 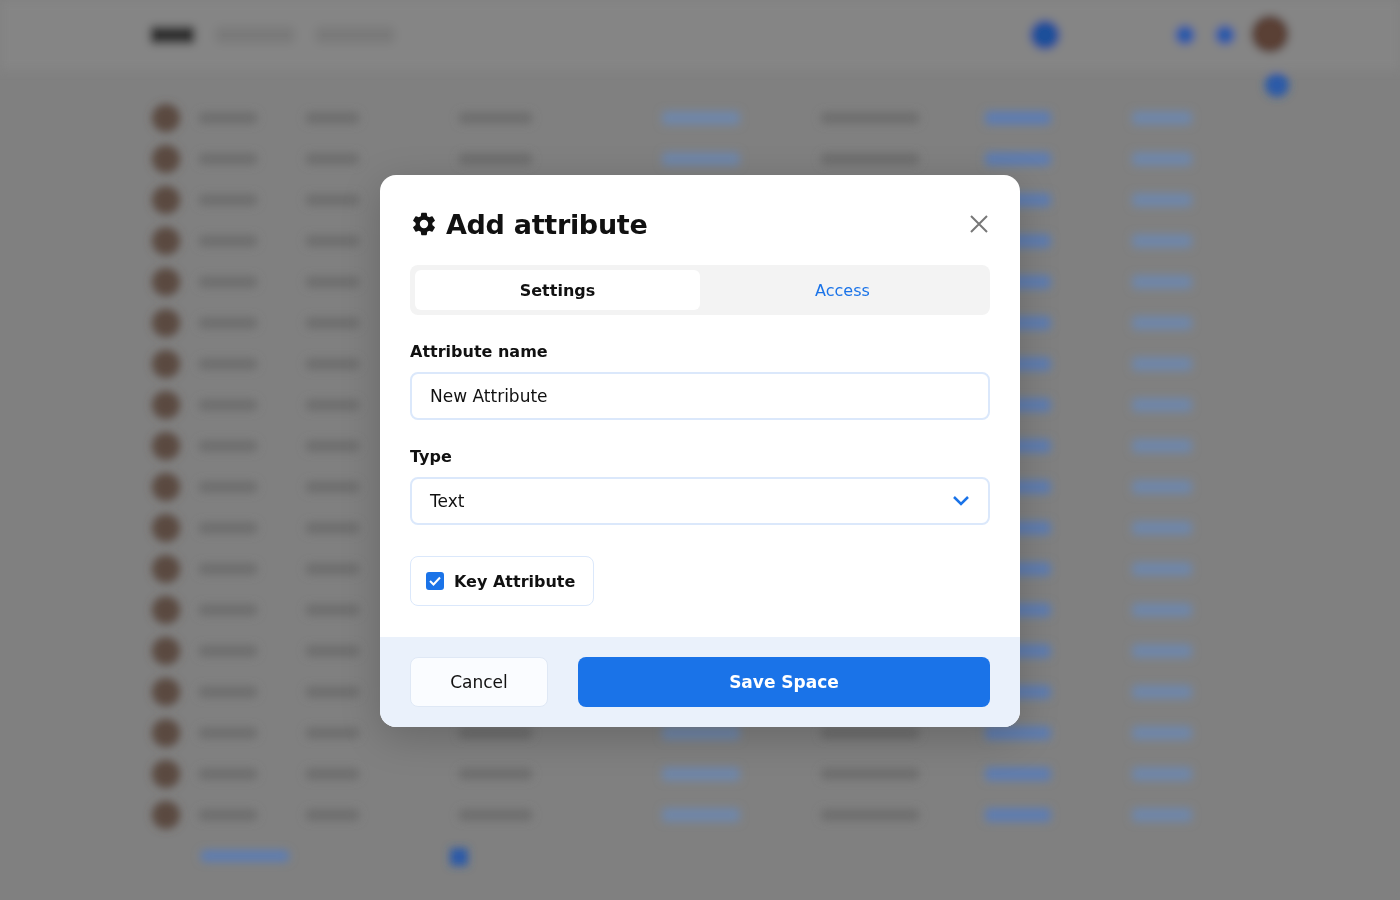 I want to click on checkbox, so click(x=435, y=581).